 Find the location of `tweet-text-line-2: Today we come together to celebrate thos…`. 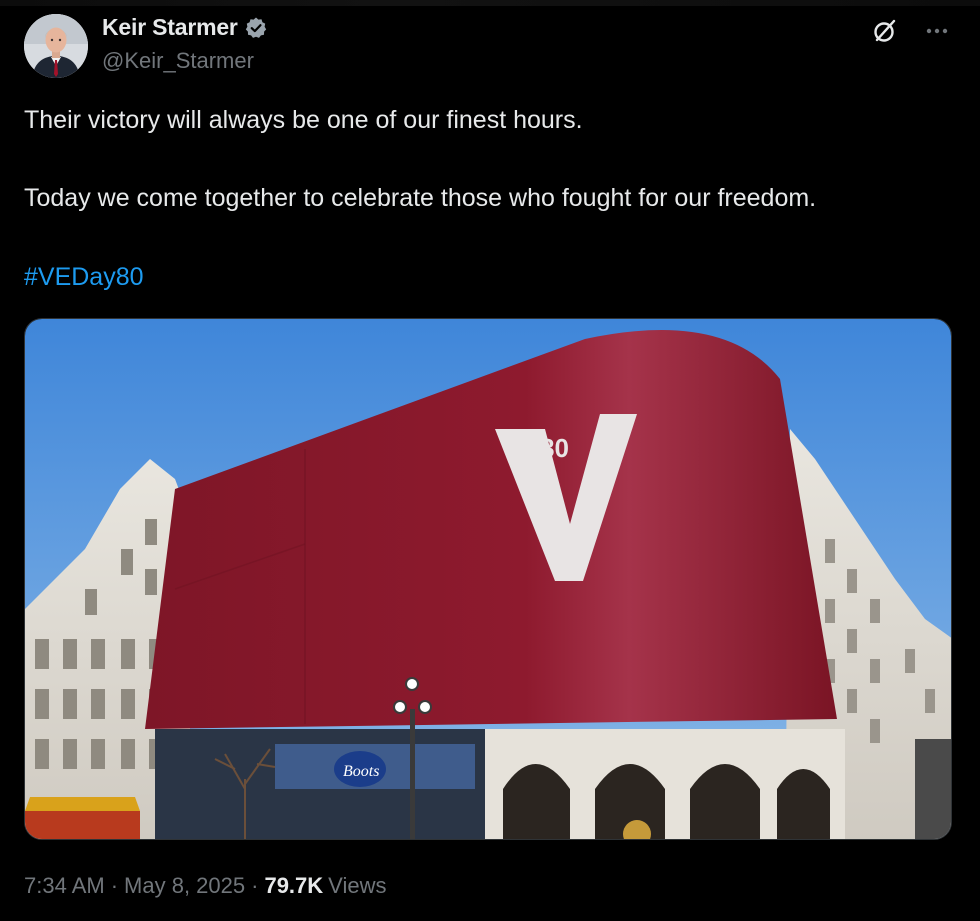

tweet-text-line-2: Today we come together to celebrate thos… is located at coordinates (420, 198).